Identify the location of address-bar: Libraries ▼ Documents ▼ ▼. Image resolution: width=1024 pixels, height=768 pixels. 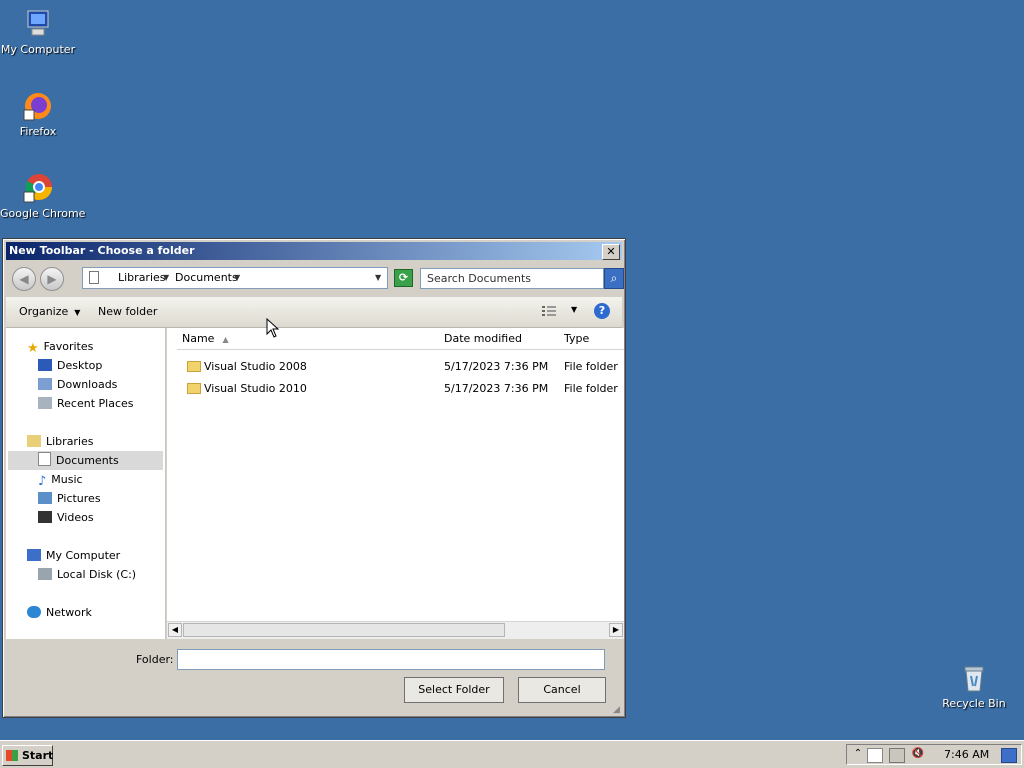
(235, 278).